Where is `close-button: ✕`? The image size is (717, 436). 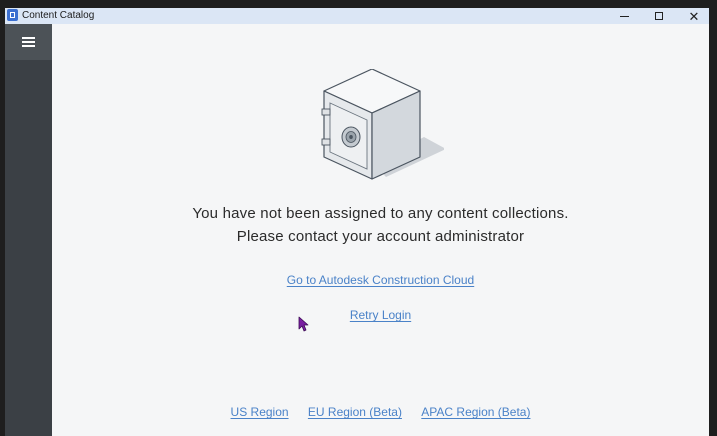
close-button: ✕ is located at coordinates (694, 16).